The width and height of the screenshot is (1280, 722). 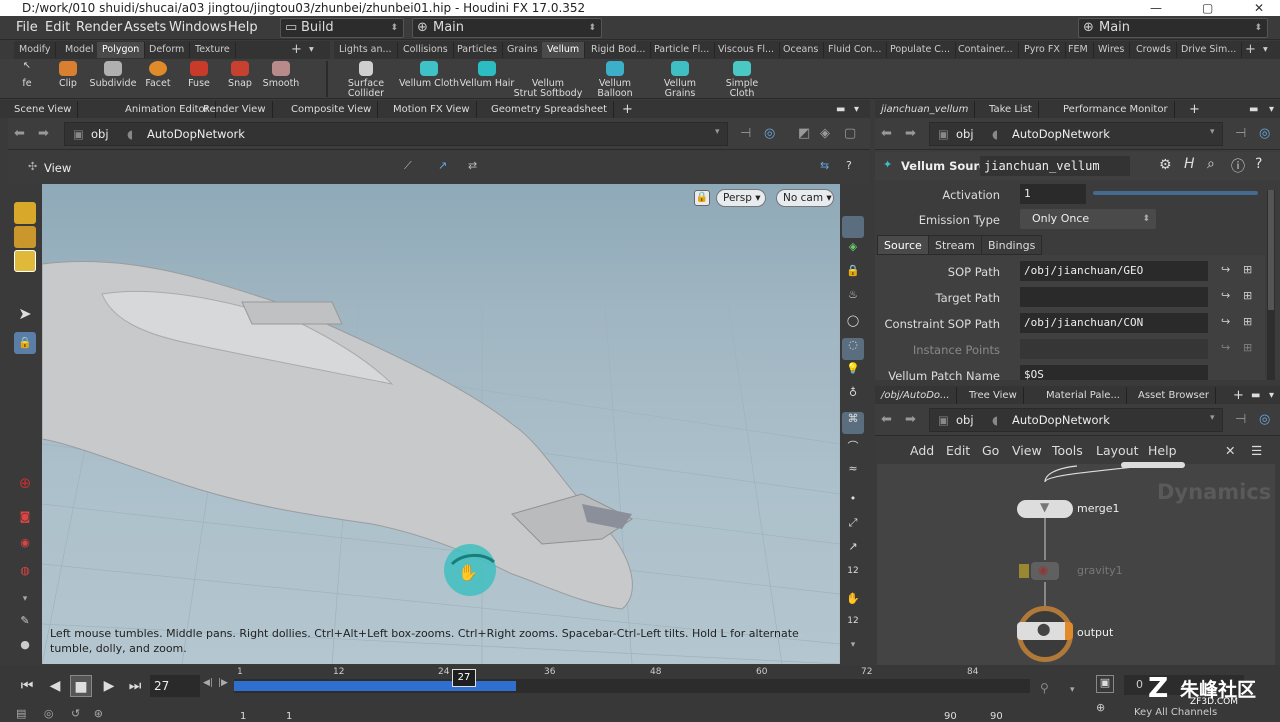 What do you see at coordinates (1027, 450) in the screenshot?
I see `net-menu-view: View` at bounding box center [1027, 450].